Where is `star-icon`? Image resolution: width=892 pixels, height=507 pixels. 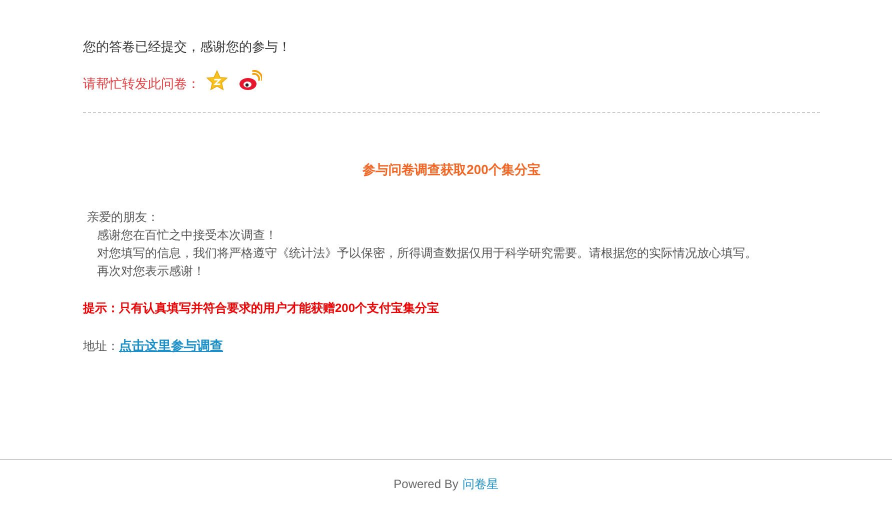 star-icon is located at coordinates (217, 81).